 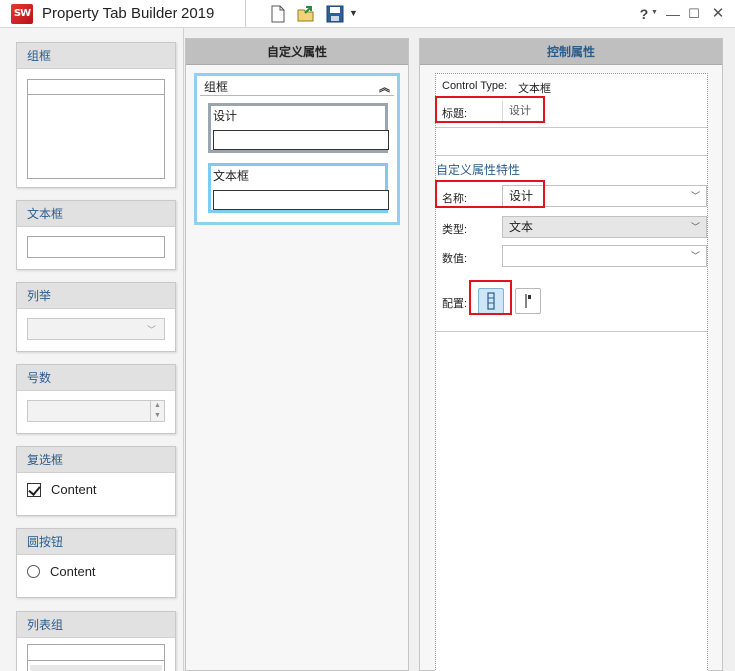 I want to click on custom-properties-header: 自定义属性, so click(x=297, y=52).